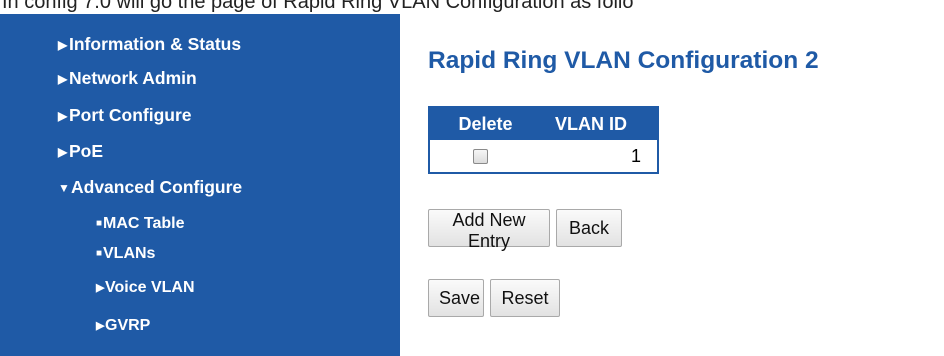 Image resolution: width=944 pixels, height=356 pixels. What do you see at coordinates (589, 228) in the screenshot?
I see `back-button: Back` at bounding box center [589, 228].